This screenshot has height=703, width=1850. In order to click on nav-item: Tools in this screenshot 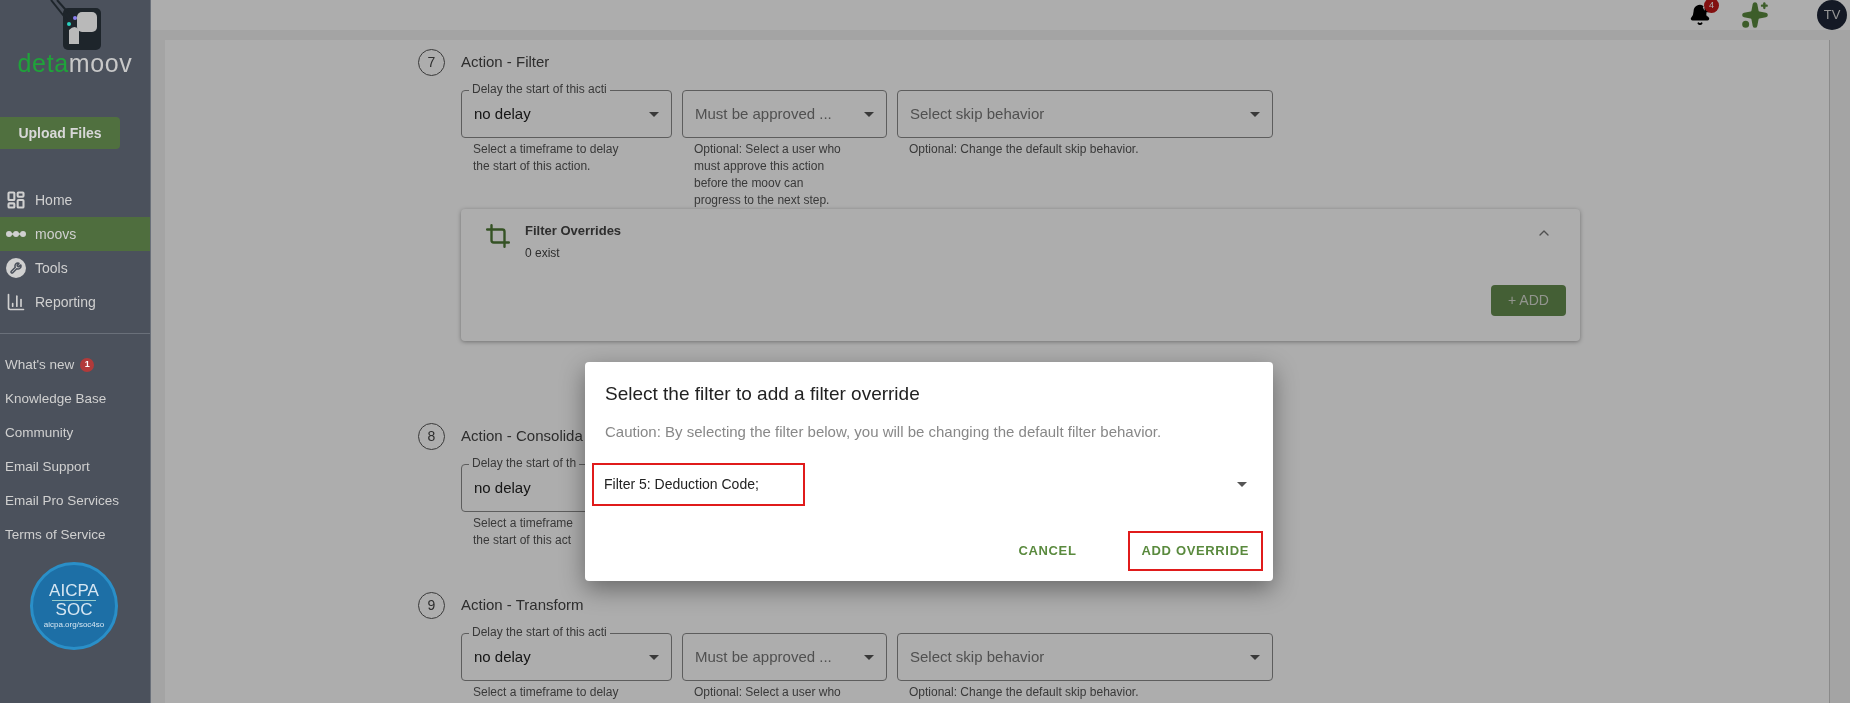, I will do `click(75, 268)`.